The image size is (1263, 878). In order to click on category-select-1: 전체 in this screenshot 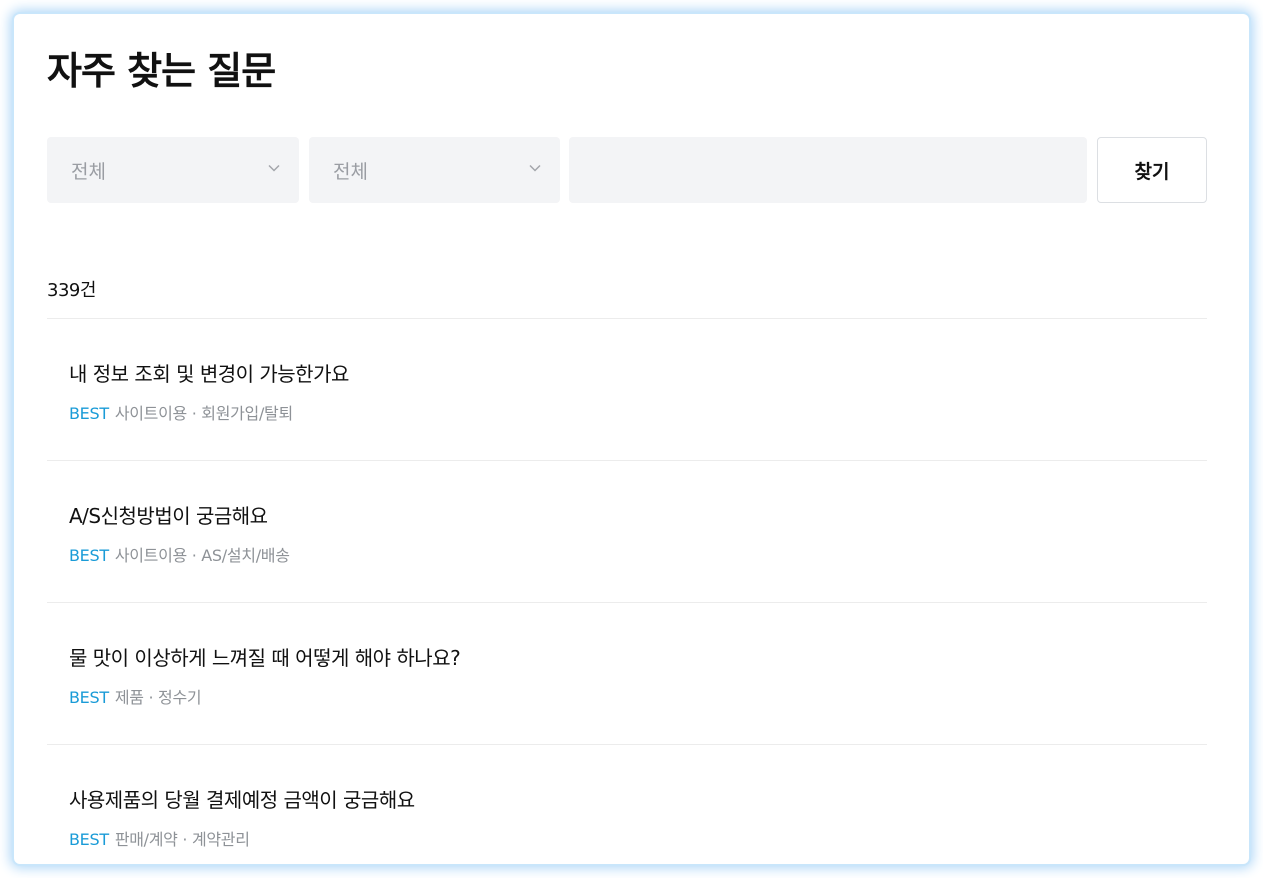, I will do `click(173, 170)`.